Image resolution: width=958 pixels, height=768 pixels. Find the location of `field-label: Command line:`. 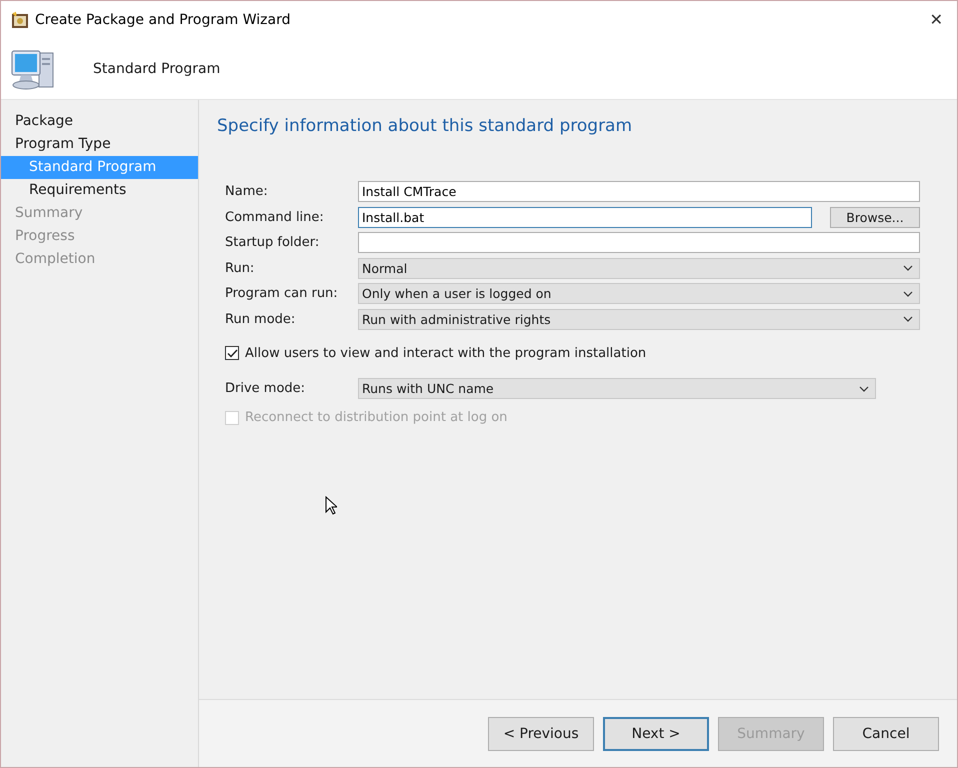

field-label: Command line: is located at coordinates (275, 217).